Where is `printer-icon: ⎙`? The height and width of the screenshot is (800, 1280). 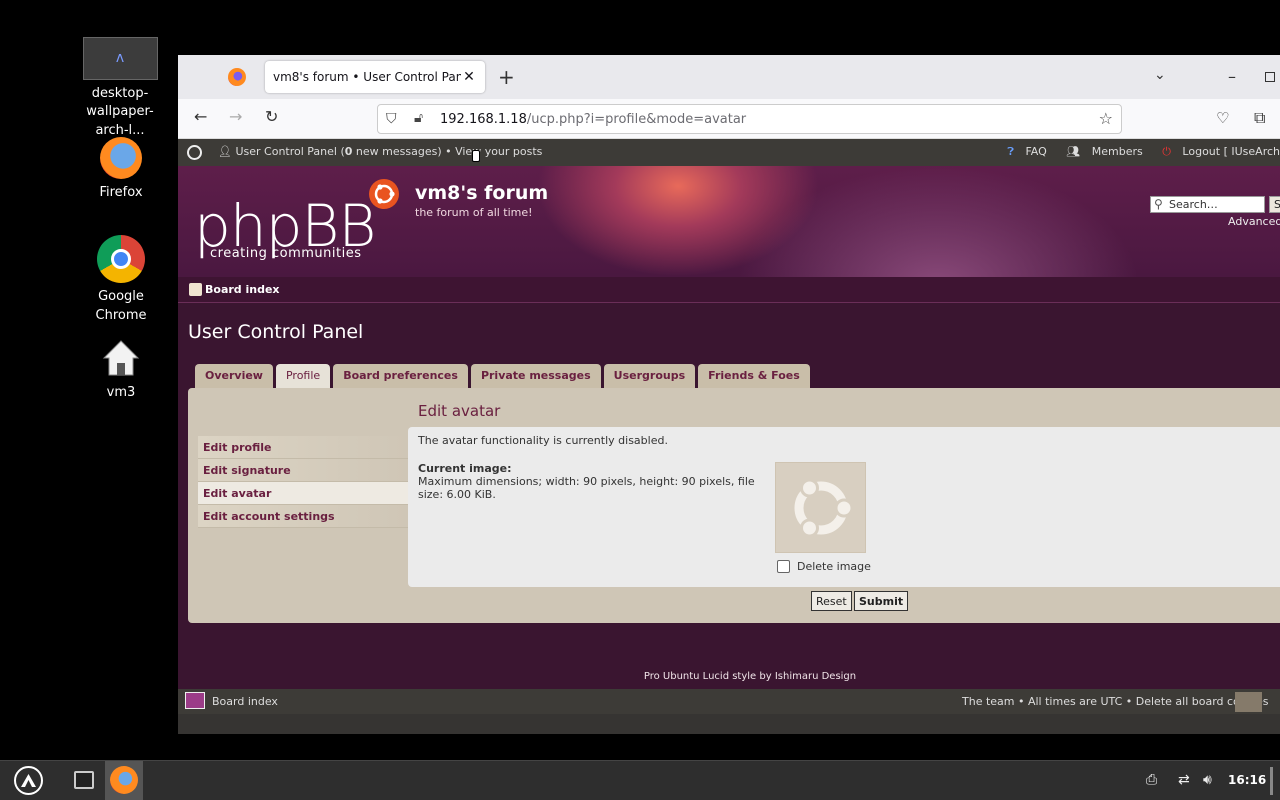 printer-icon: ⎙ is located at coordinates (1151, 780).